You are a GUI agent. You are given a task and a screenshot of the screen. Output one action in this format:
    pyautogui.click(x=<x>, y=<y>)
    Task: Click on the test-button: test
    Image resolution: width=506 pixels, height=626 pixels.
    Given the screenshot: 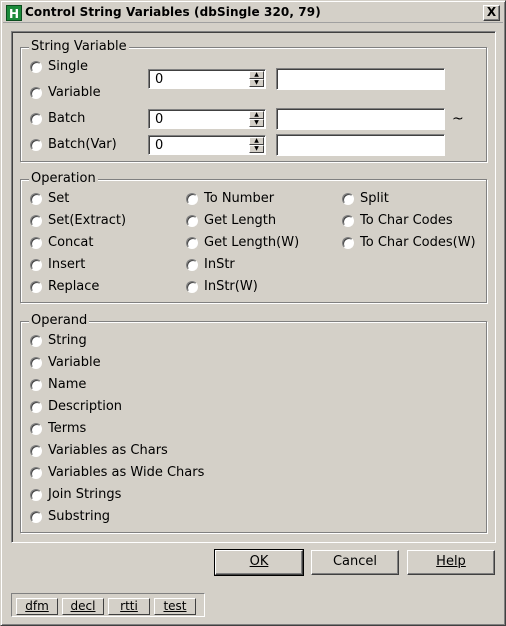 What is the action you would take?
    pyautogui.click(x=175, y=606)
    